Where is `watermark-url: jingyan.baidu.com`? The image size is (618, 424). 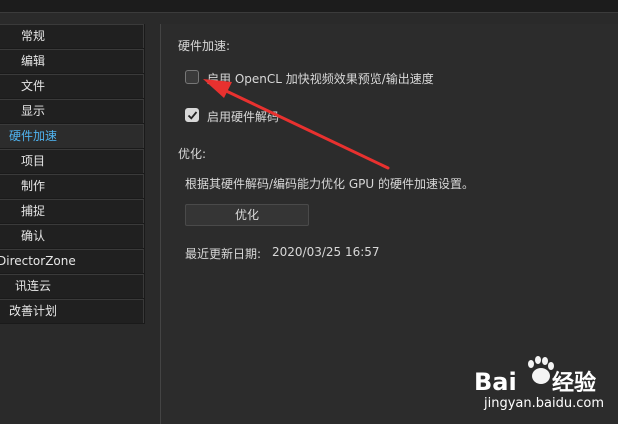
watermark-url: jingyan.baidu.com is located at coordinates (544, 403).